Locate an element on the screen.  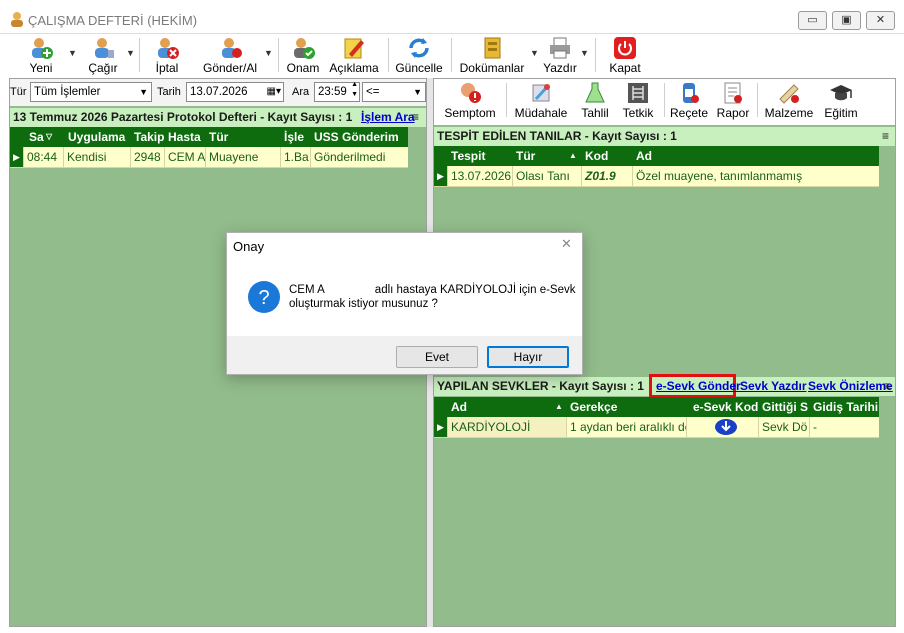
close-button: Kapat is located at coordinates (625, 55).